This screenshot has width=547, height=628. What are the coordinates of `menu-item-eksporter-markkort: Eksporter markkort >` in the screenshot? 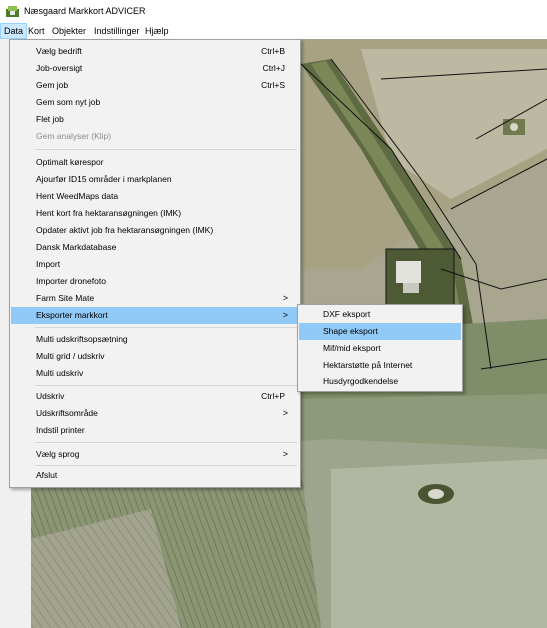 It's located at (155, 315).